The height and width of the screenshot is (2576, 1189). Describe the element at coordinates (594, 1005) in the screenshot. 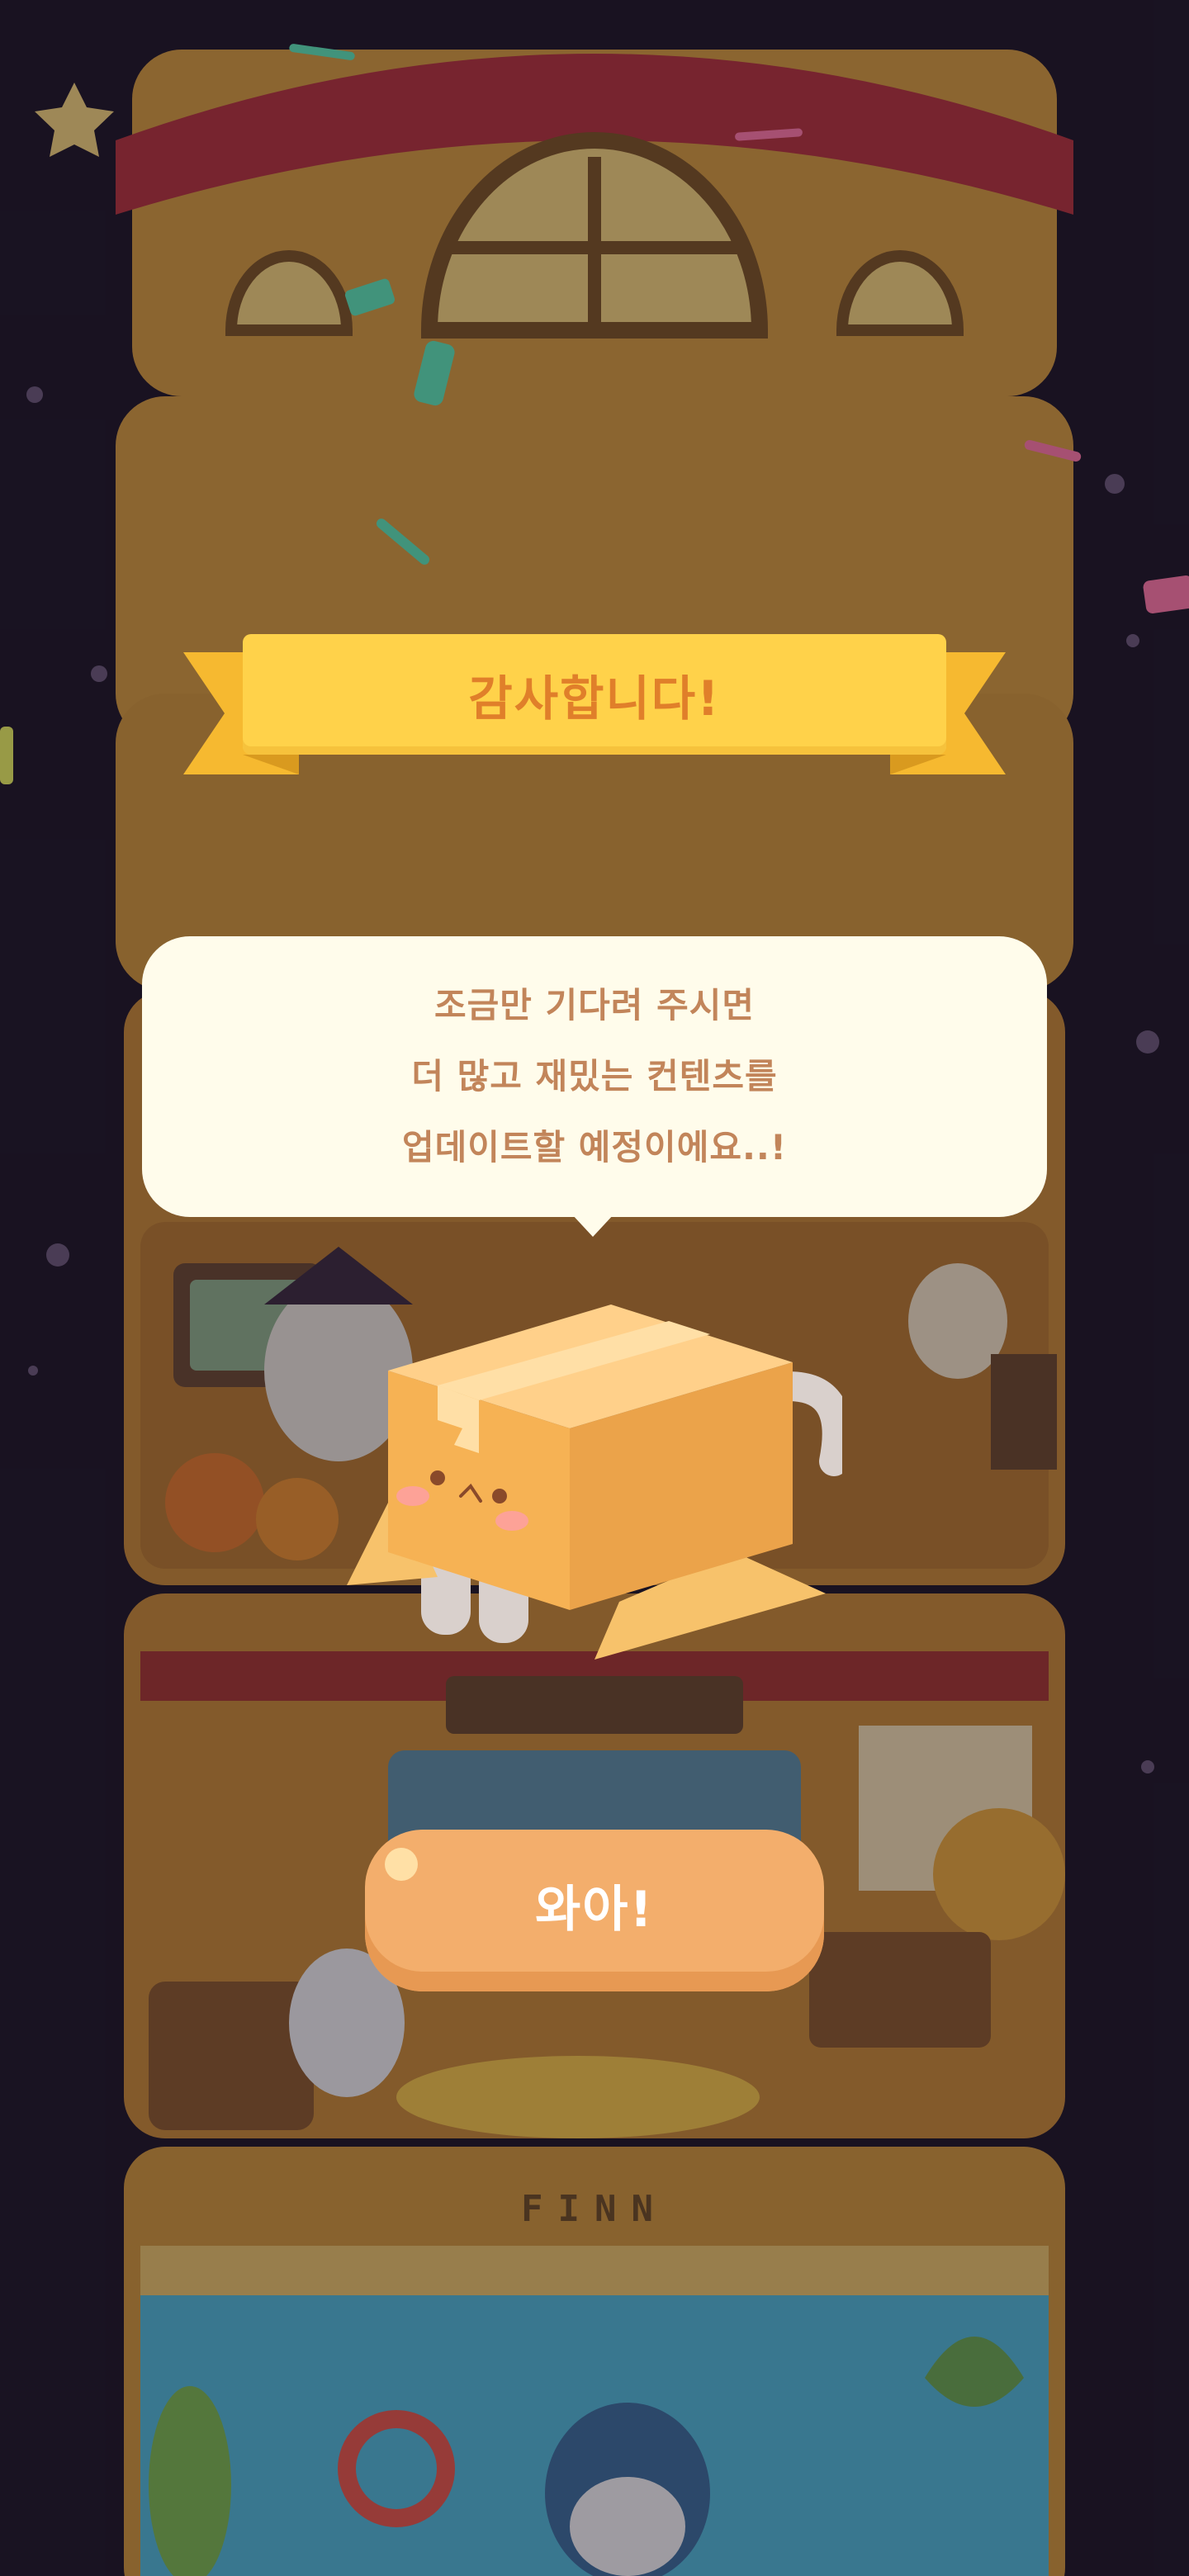

I see `message-line-1: 조금만 기다려 주시면` at that location.